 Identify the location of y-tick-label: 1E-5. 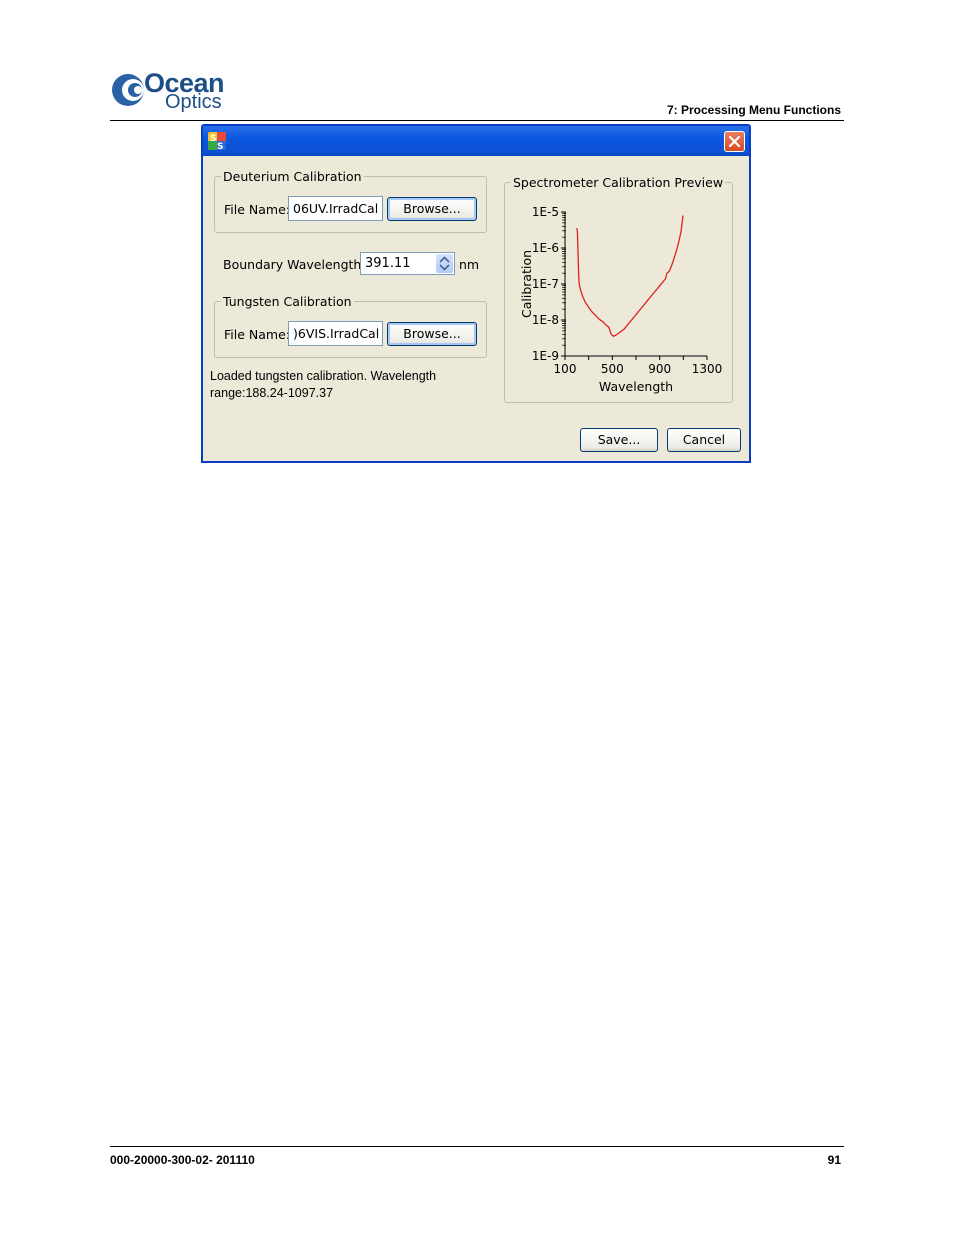
(545, 212).